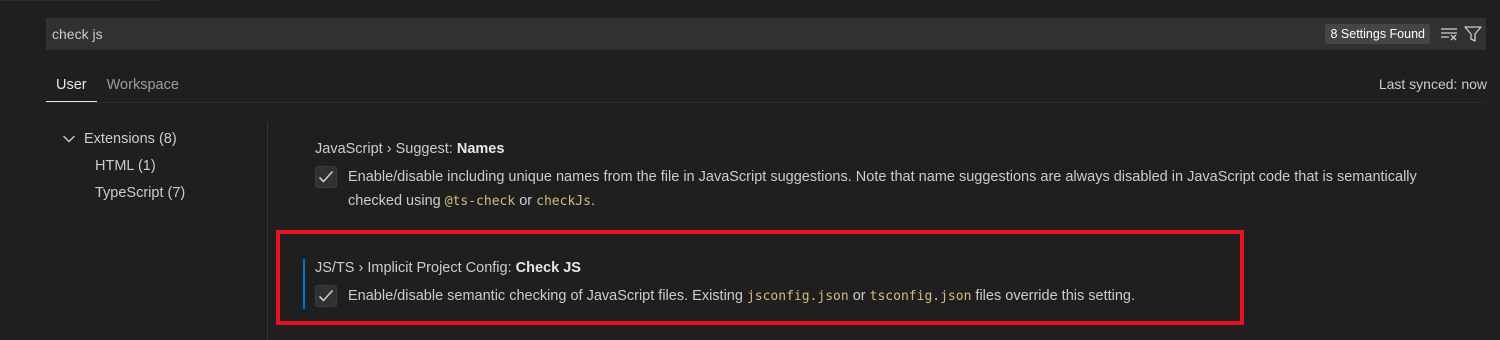  Describe the element at coordinates (480, 149) in the screenshot. I see `setting-name: Names` at that location.